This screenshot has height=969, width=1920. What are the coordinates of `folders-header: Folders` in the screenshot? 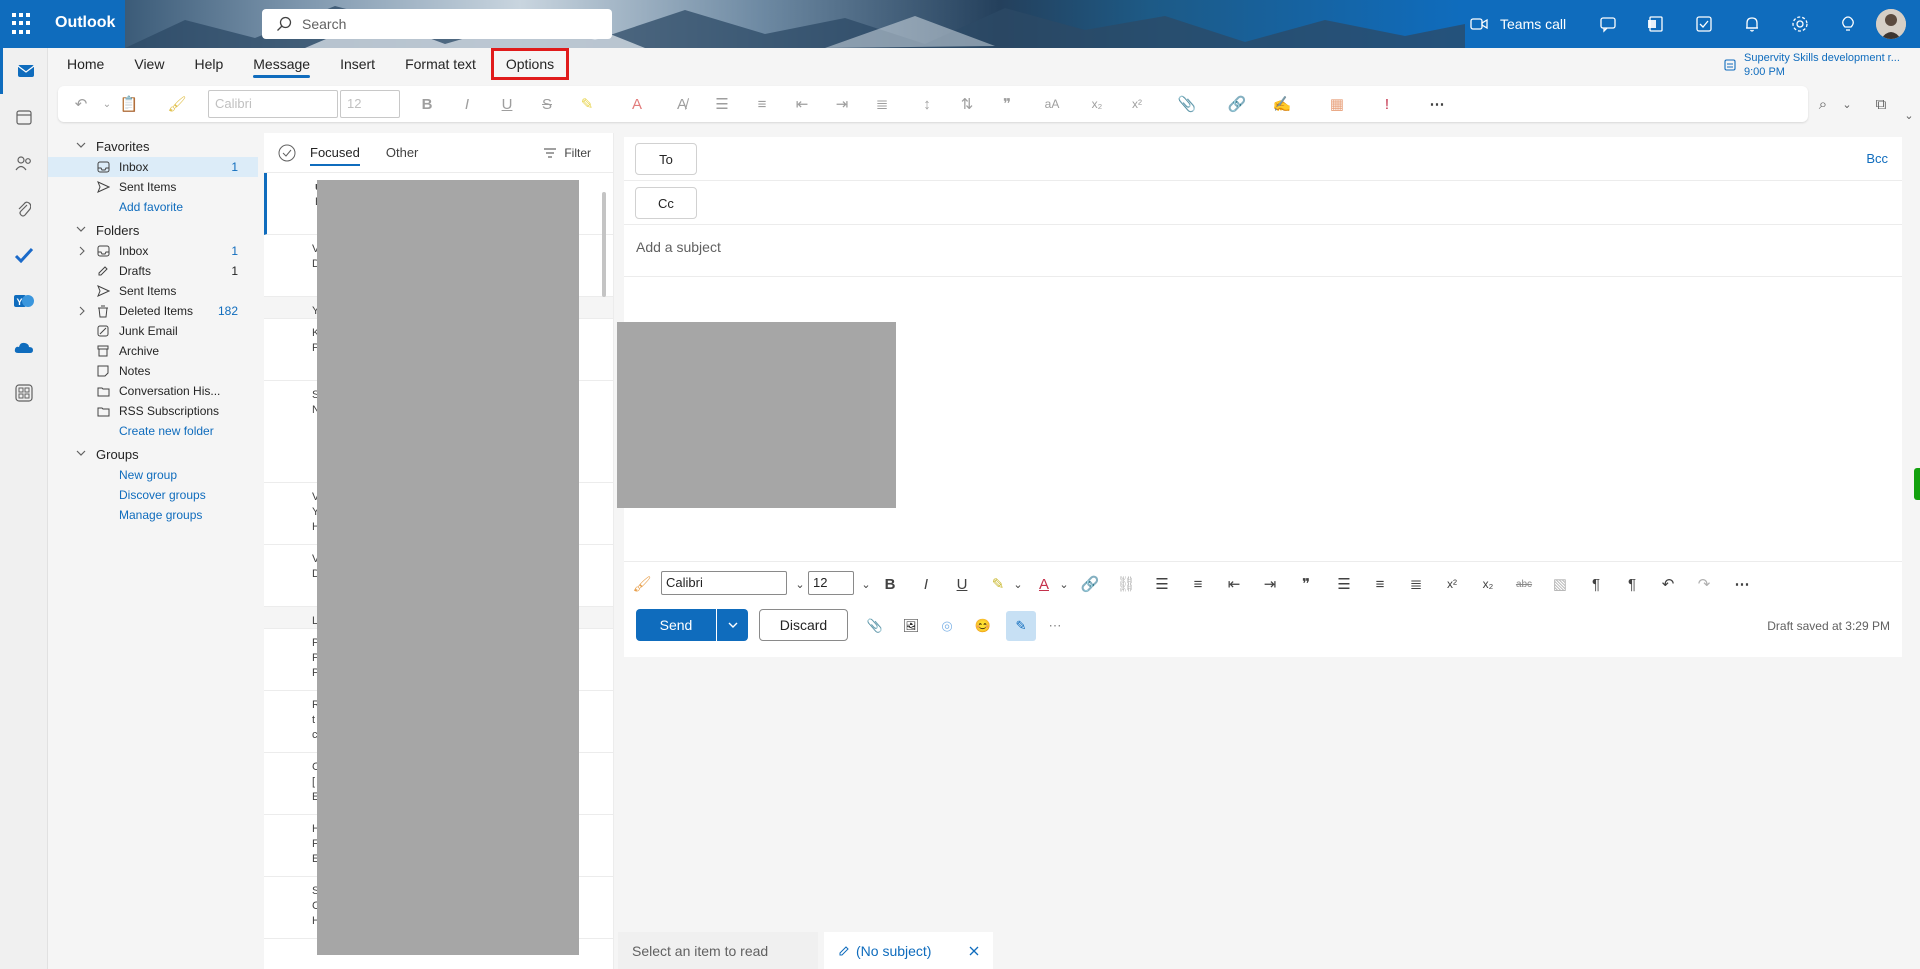 It's located at (153, 230).